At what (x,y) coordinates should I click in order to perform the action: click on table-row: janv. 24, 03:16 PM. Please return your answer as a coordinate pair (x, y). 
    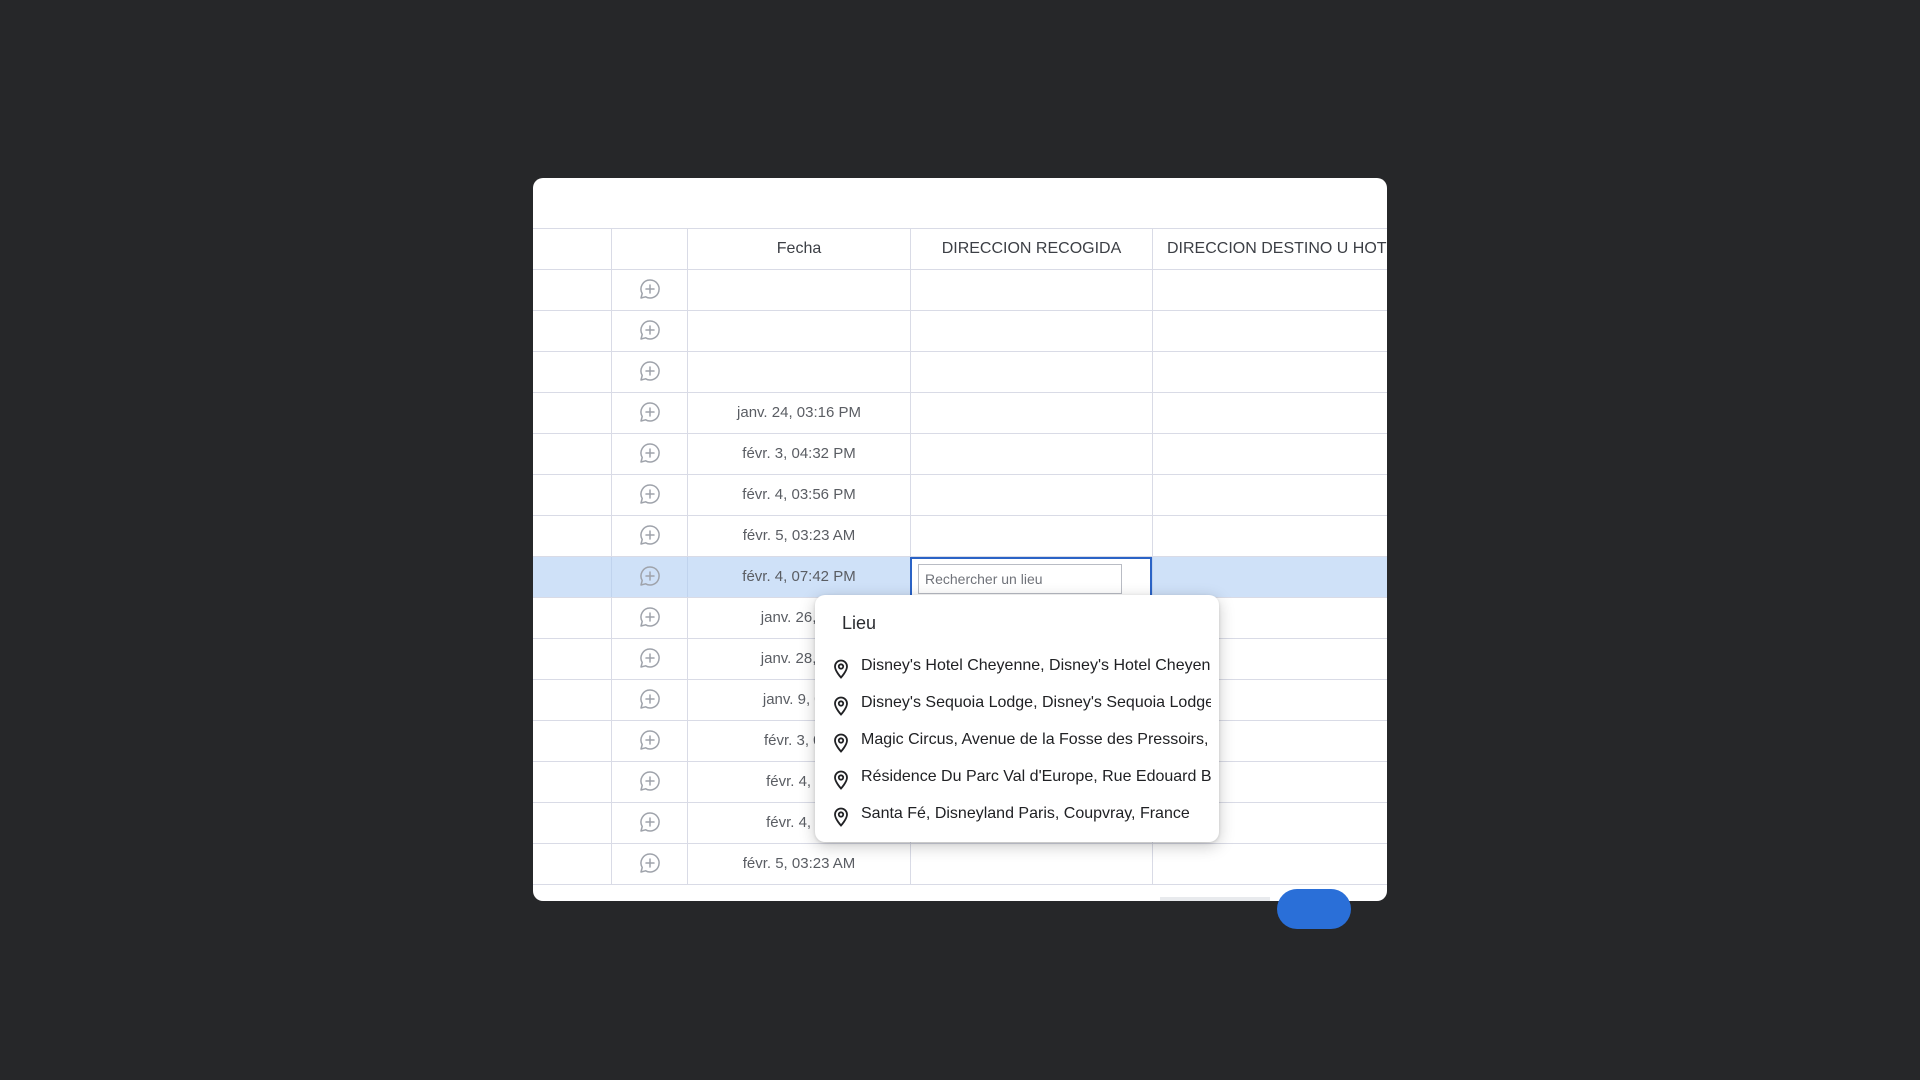
    Looking at the image, I should click on (960, 413).